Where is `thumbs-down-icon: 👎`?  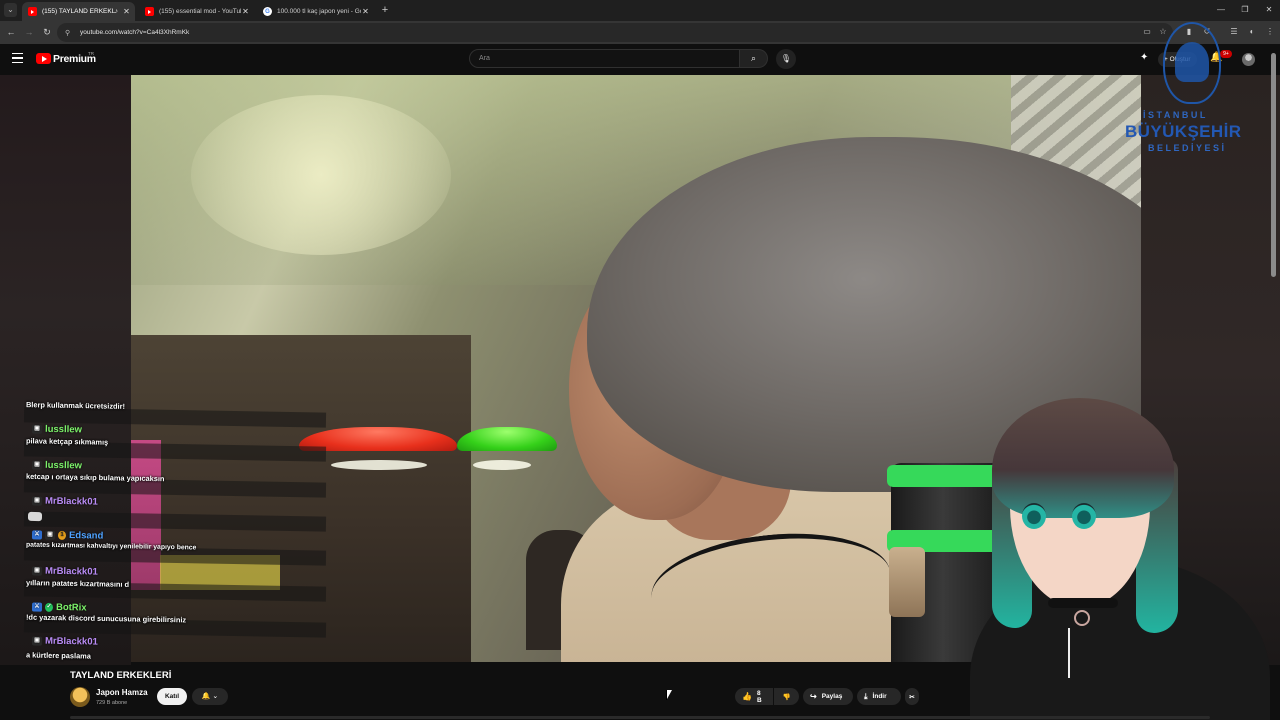 thumbs-down-icon: 👎 is located at coordinates (786, 697).